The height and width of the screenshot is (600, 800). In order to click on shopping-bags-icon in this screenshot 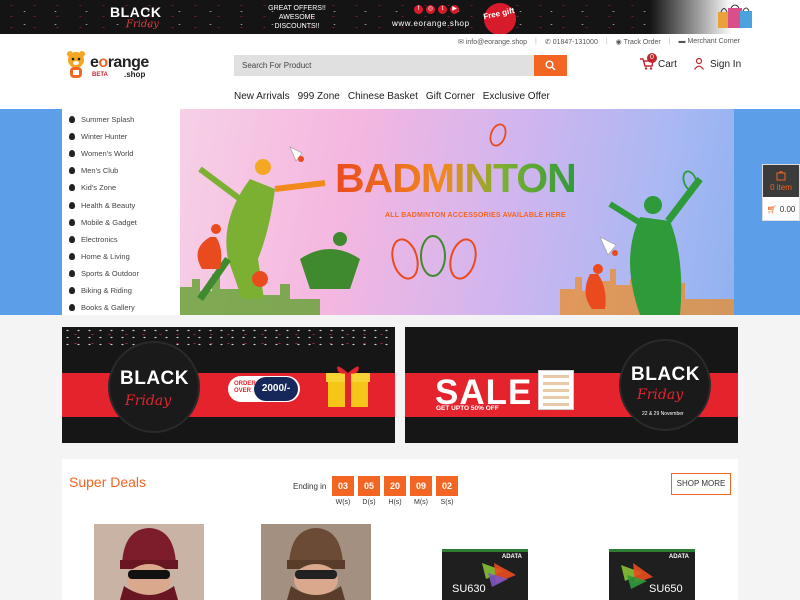, I will do `click(735, 16)`.